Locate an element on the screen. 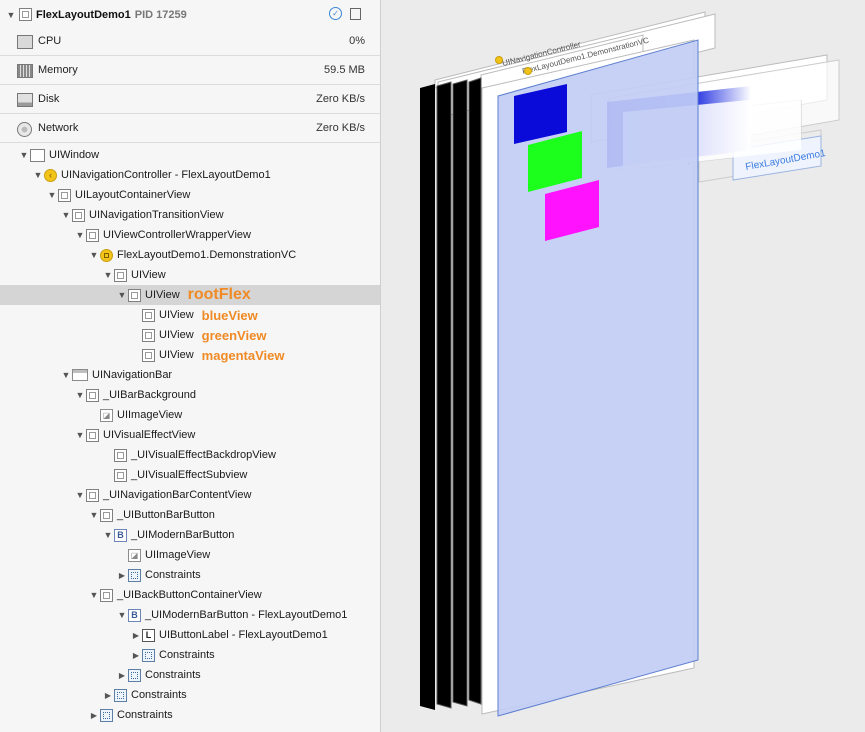 The height and width of the screenshot is (732, 865). tree-row: _UIButtonBarButton is located at coordinates (190, 515).